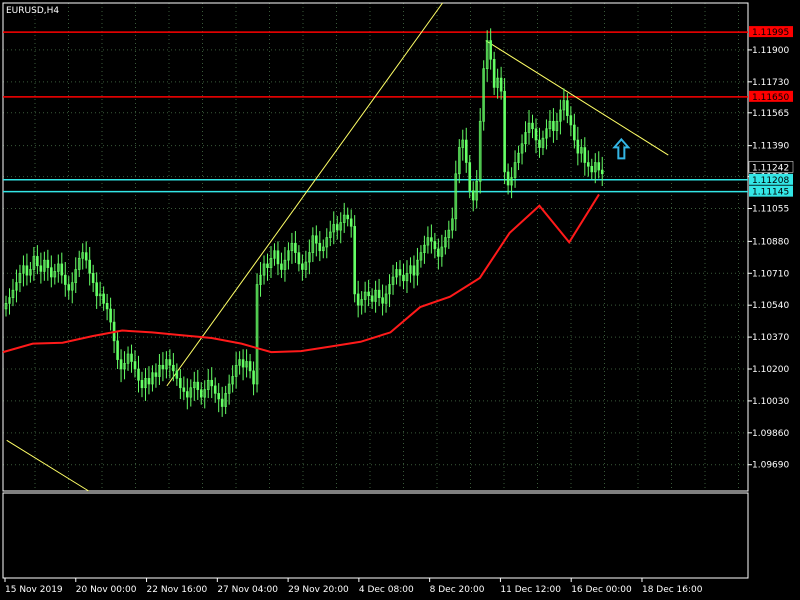 The image size is (800, 600). What do you see at coordinates (770, 274) in the screenshot?
I see `price-tick-label: 1.10710` at bounding box center [770, 274].